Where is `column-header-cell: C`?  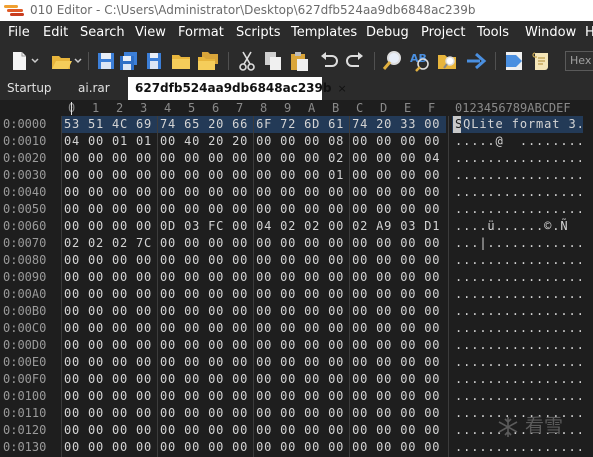
column-header-cell: C is located at coordinates (360, 108).